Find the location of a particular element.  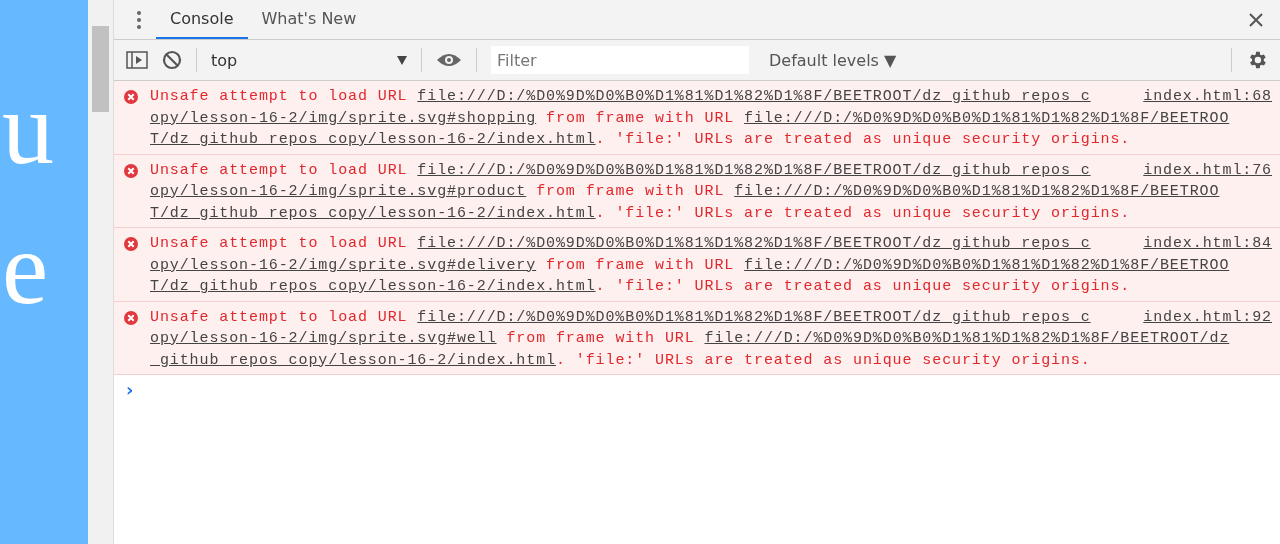

url-link: file:///D:/%D0%9D%D0%B0%D1%81%D1%82%D1%8F/BEETROOT/dz is located at coordinates (967, 338).